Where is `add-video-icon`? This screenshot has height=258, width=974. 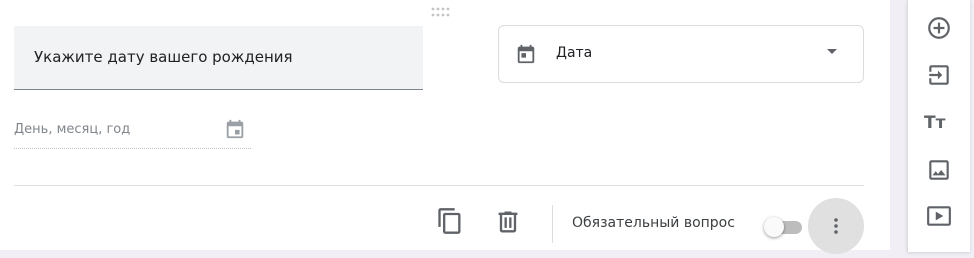
add-video-icon is located at coordinates (939, 216).